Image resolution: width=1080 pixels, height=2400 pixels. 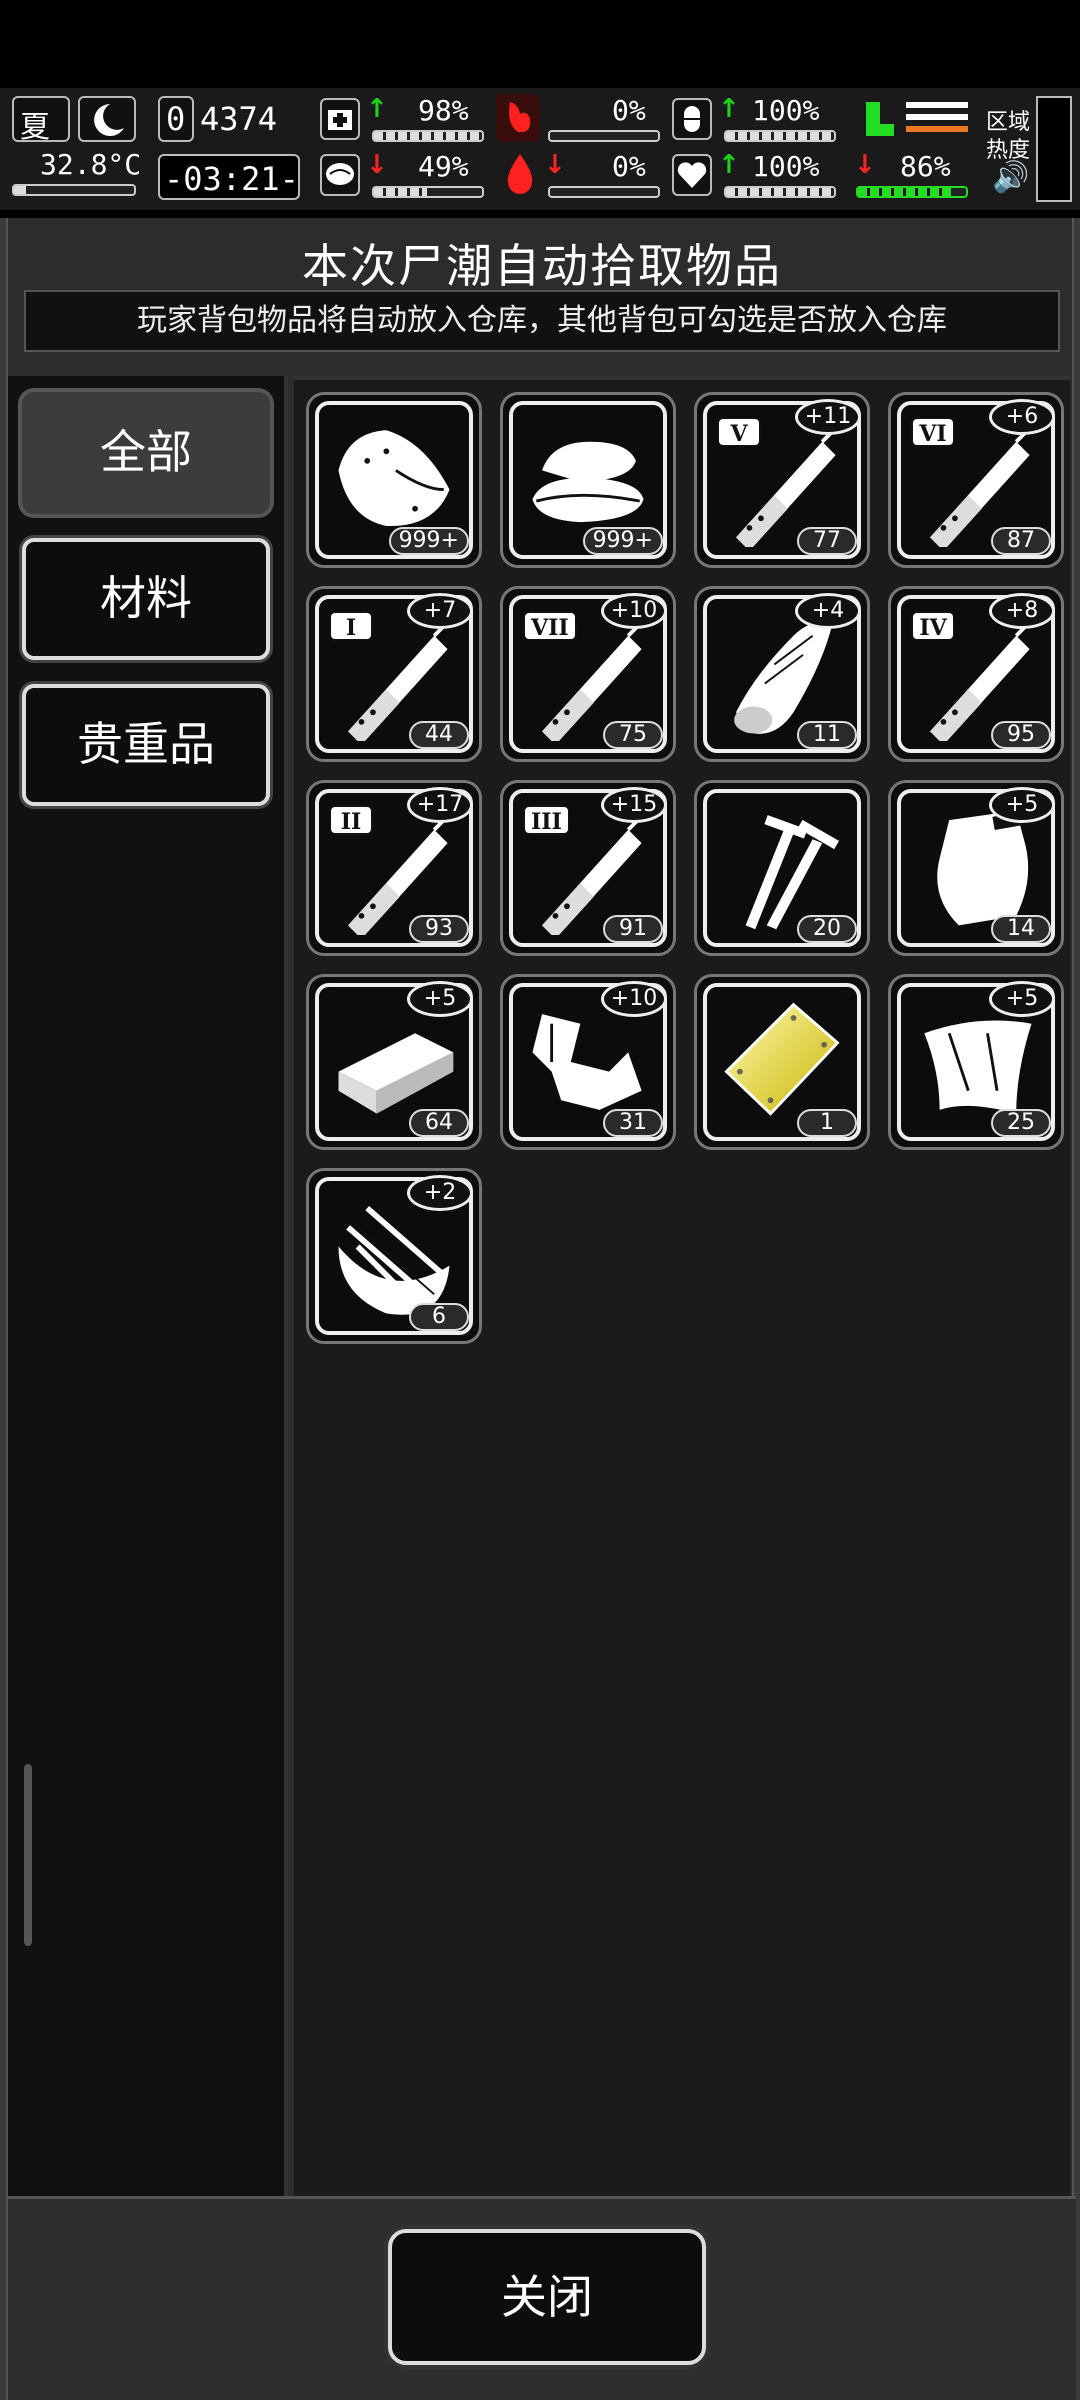 What do you see at coordinates (428, 192) in the screenshot?
I see `mental-bar` at bounding box center [428, 192].